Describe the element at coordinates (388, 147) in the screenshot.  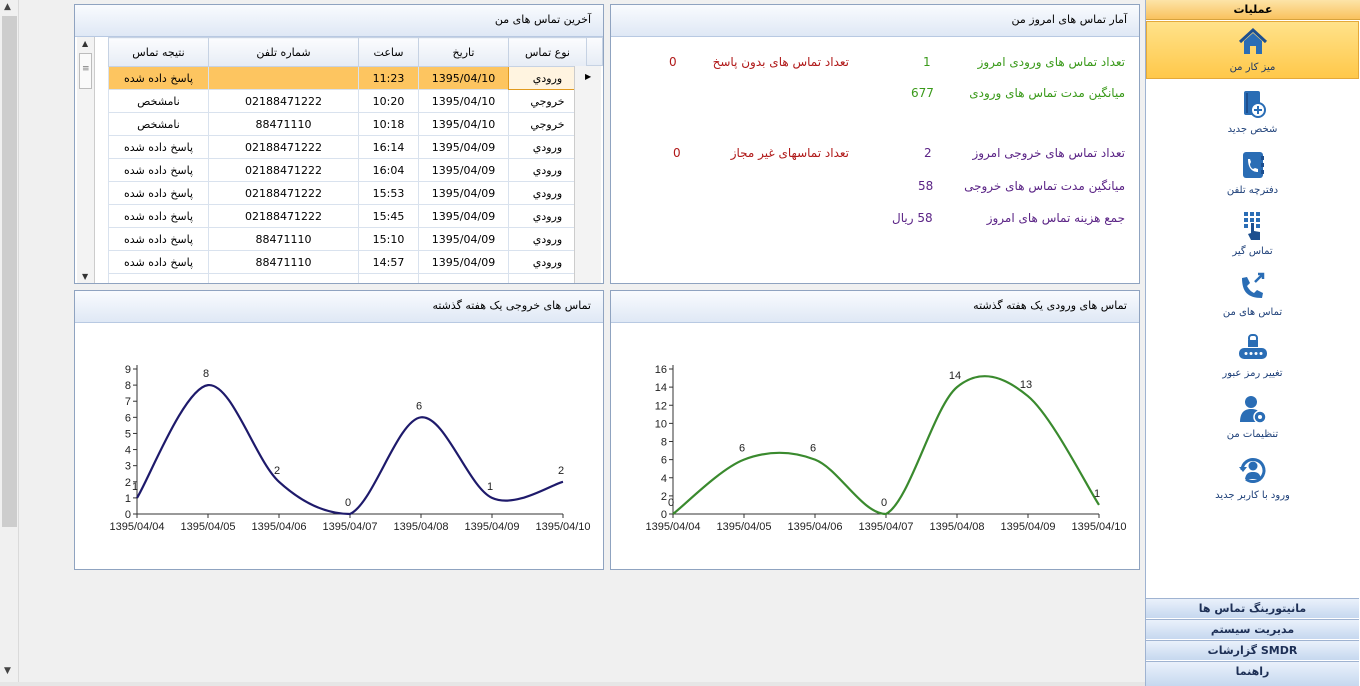
I see `cell-time: 16:14` at that location.